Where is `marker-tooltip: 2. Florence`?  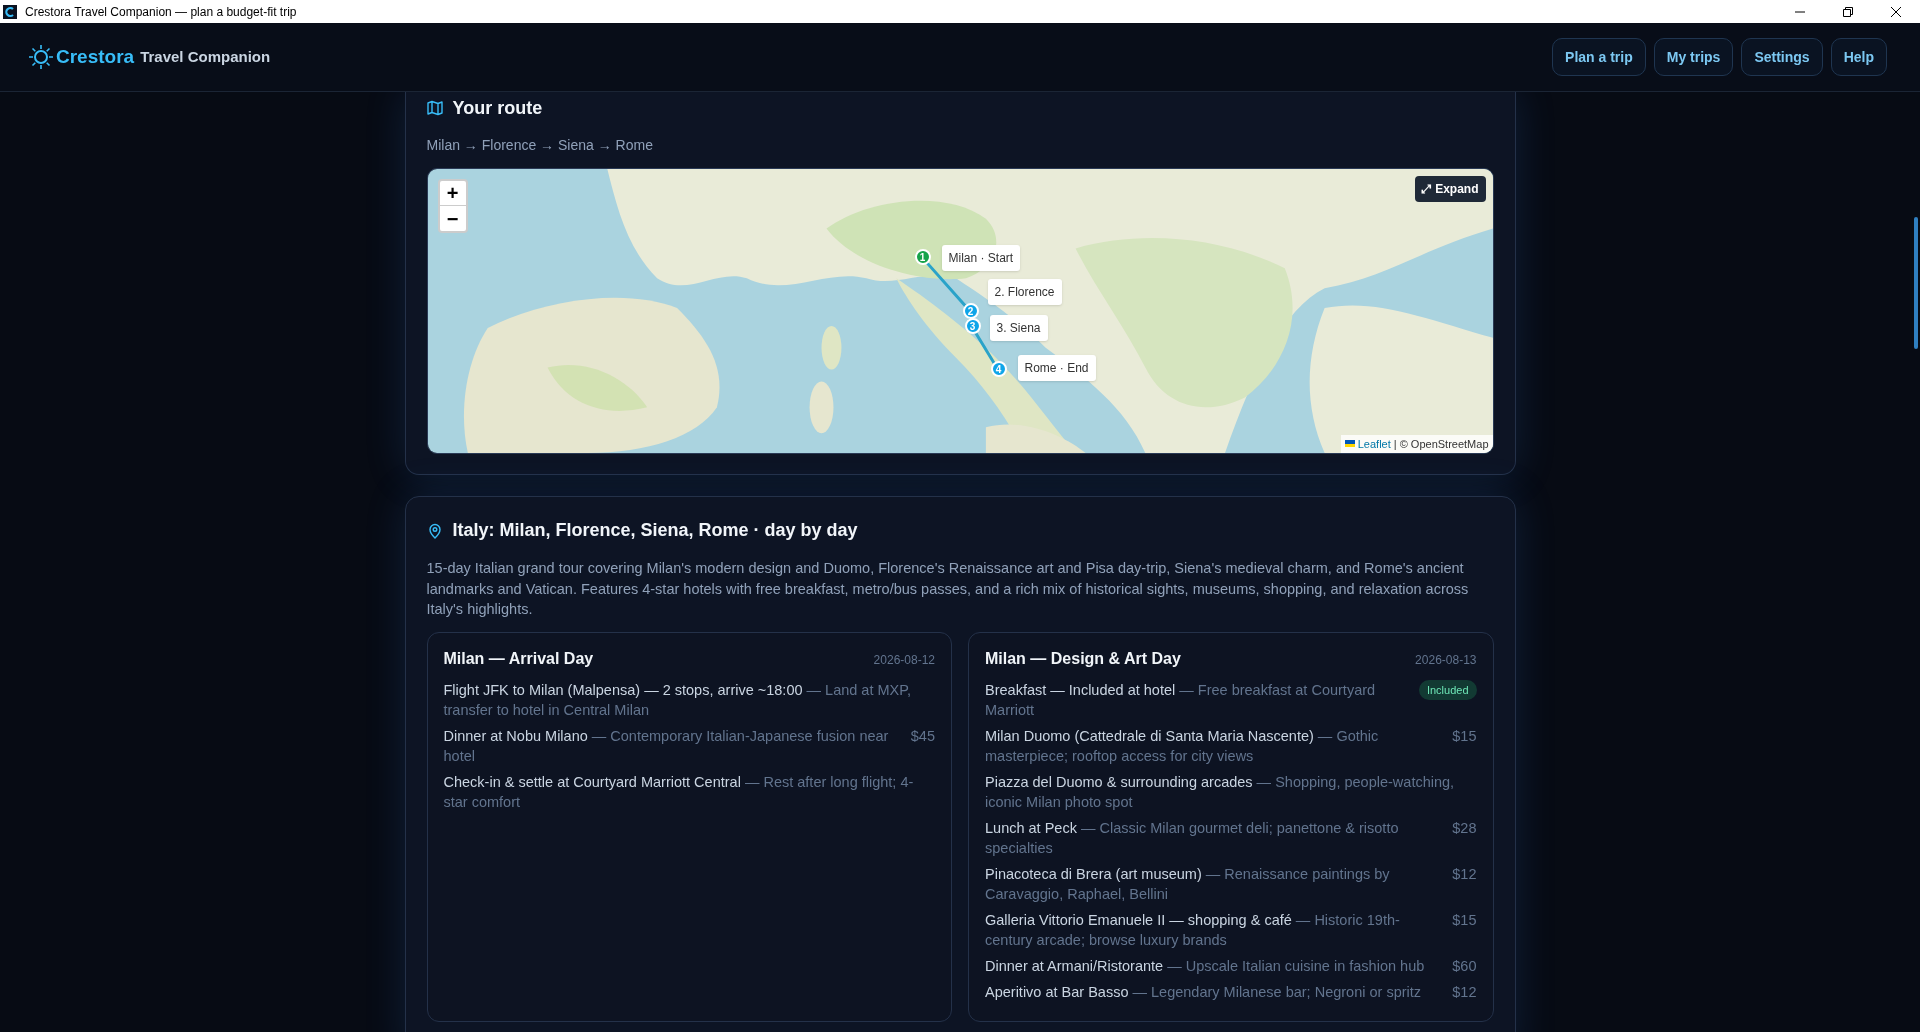
marker-tooltip: 2. Florence is located at coordinates (1024, 292).